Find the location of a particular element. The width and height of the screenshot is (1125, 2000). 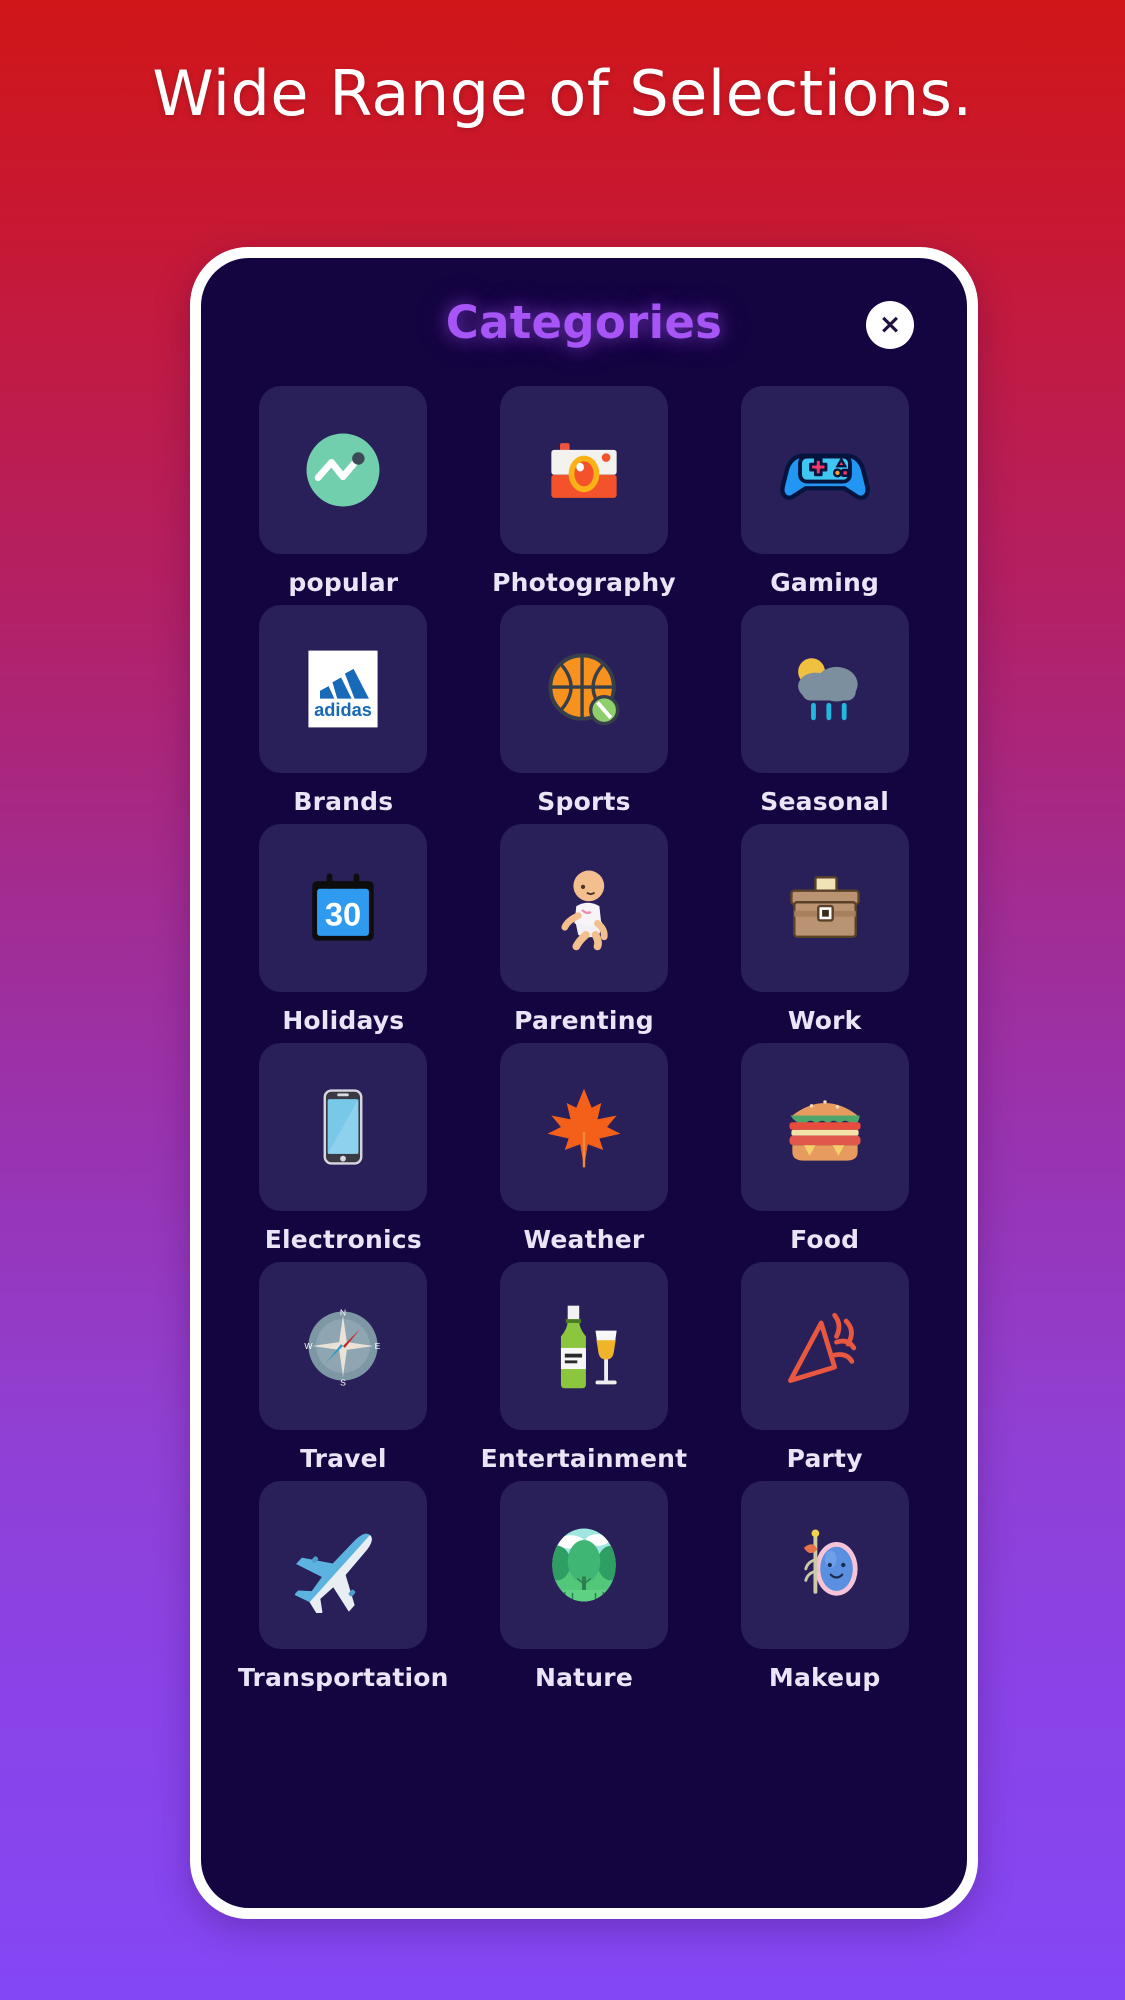

close-icon: × is located at coordinates (890, 324).